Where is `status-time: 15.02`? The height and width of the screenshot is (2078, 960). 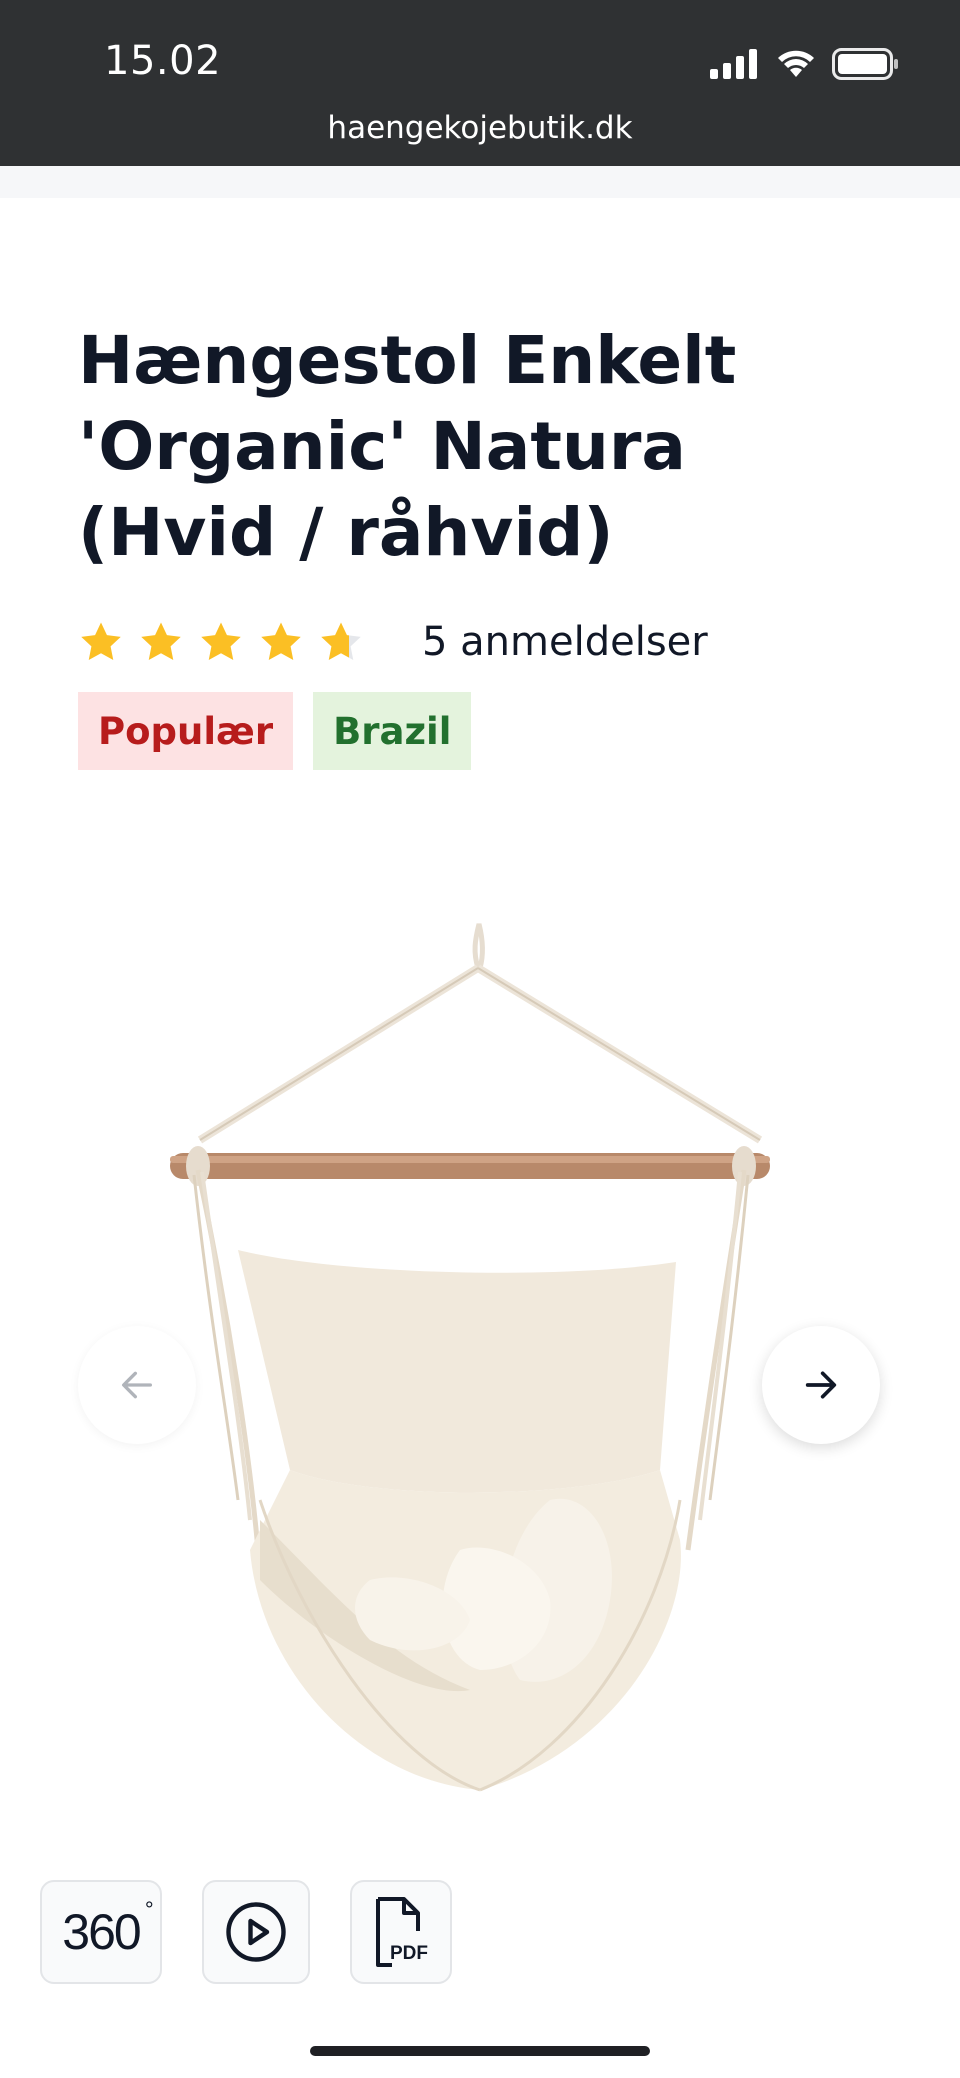 status-time: 15.02 is located at coordinates (163, 61).